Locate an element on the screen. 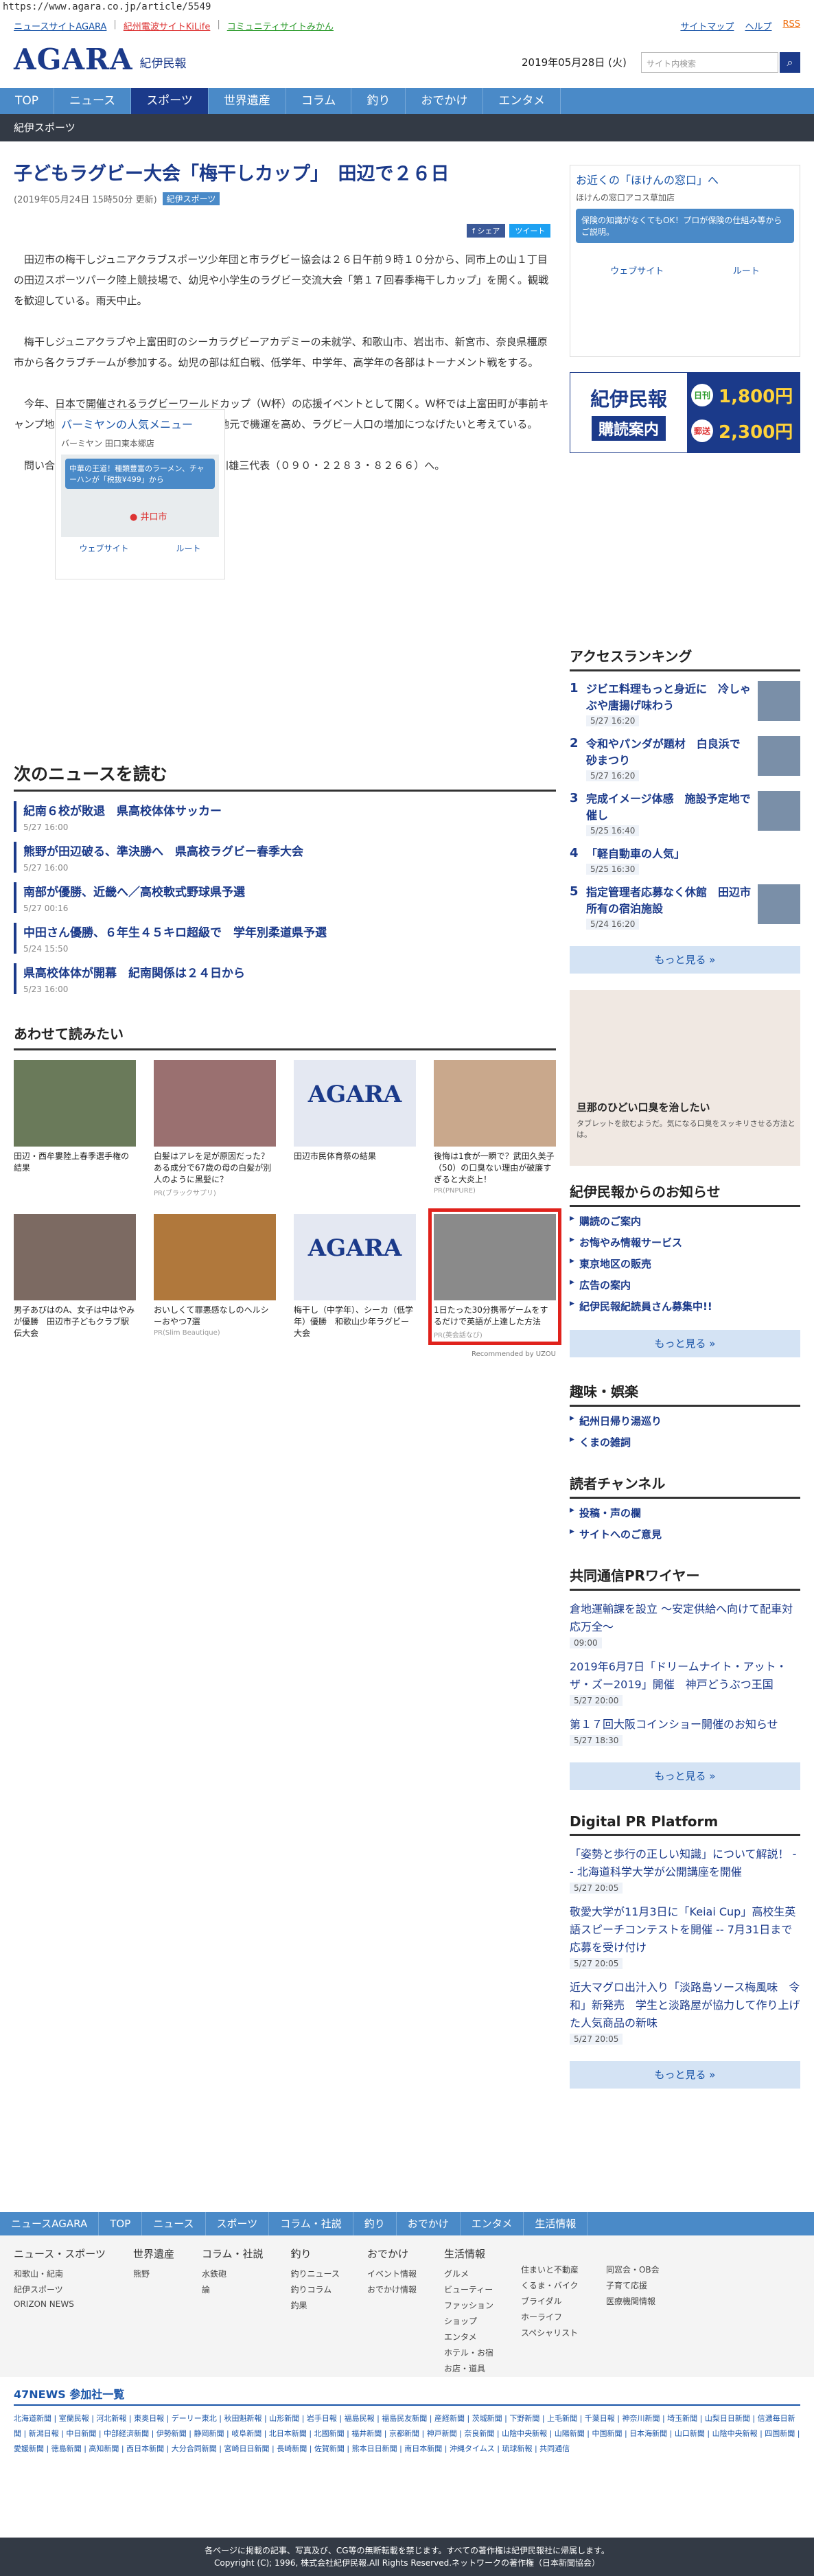 The image size is (814, 2576). toplink-kilife: 紀州電波サイトKiLife is located at coordinates (167, 25).